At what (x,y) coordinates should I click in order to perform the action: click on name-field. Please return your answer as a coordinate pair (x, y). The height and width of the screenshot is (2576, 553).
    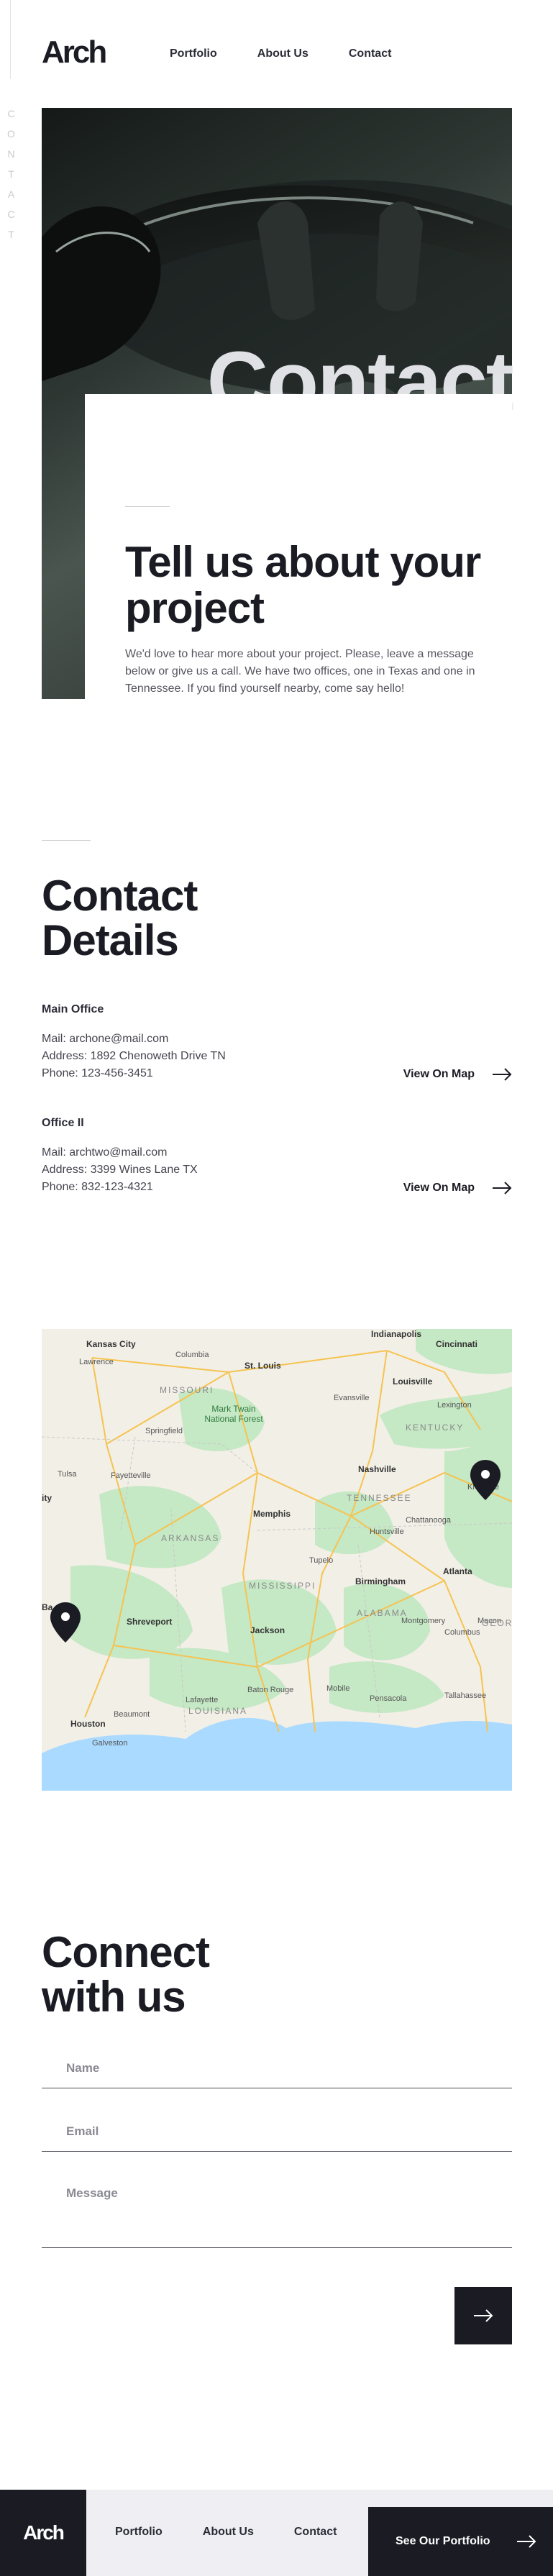
    Looking at the image, I should click on (277, 2068).